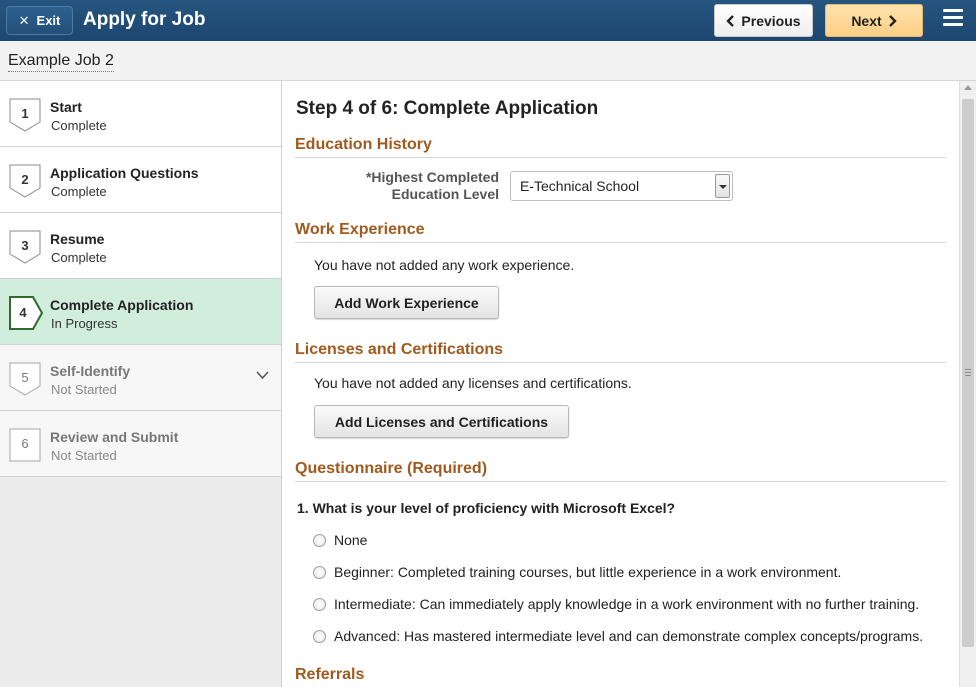  Describe the element at coordinates (771, 20) in the screenshot. I see `previous-label: Previous` at that location.